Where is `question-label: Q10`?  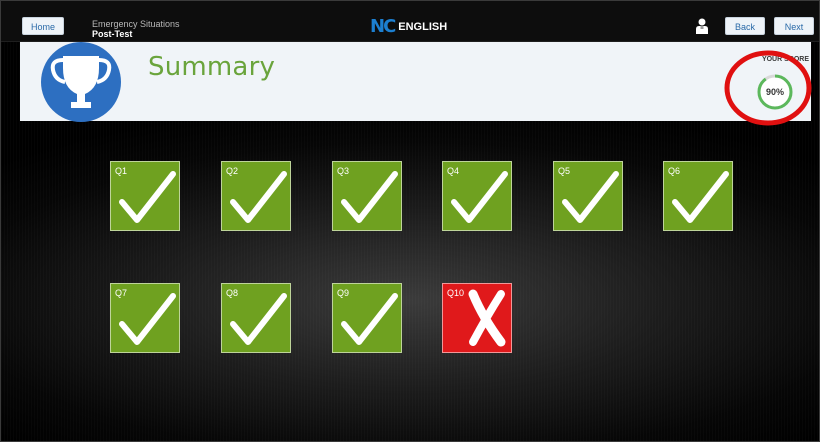
question-label: Q10 is located at coordinates (456, 293).